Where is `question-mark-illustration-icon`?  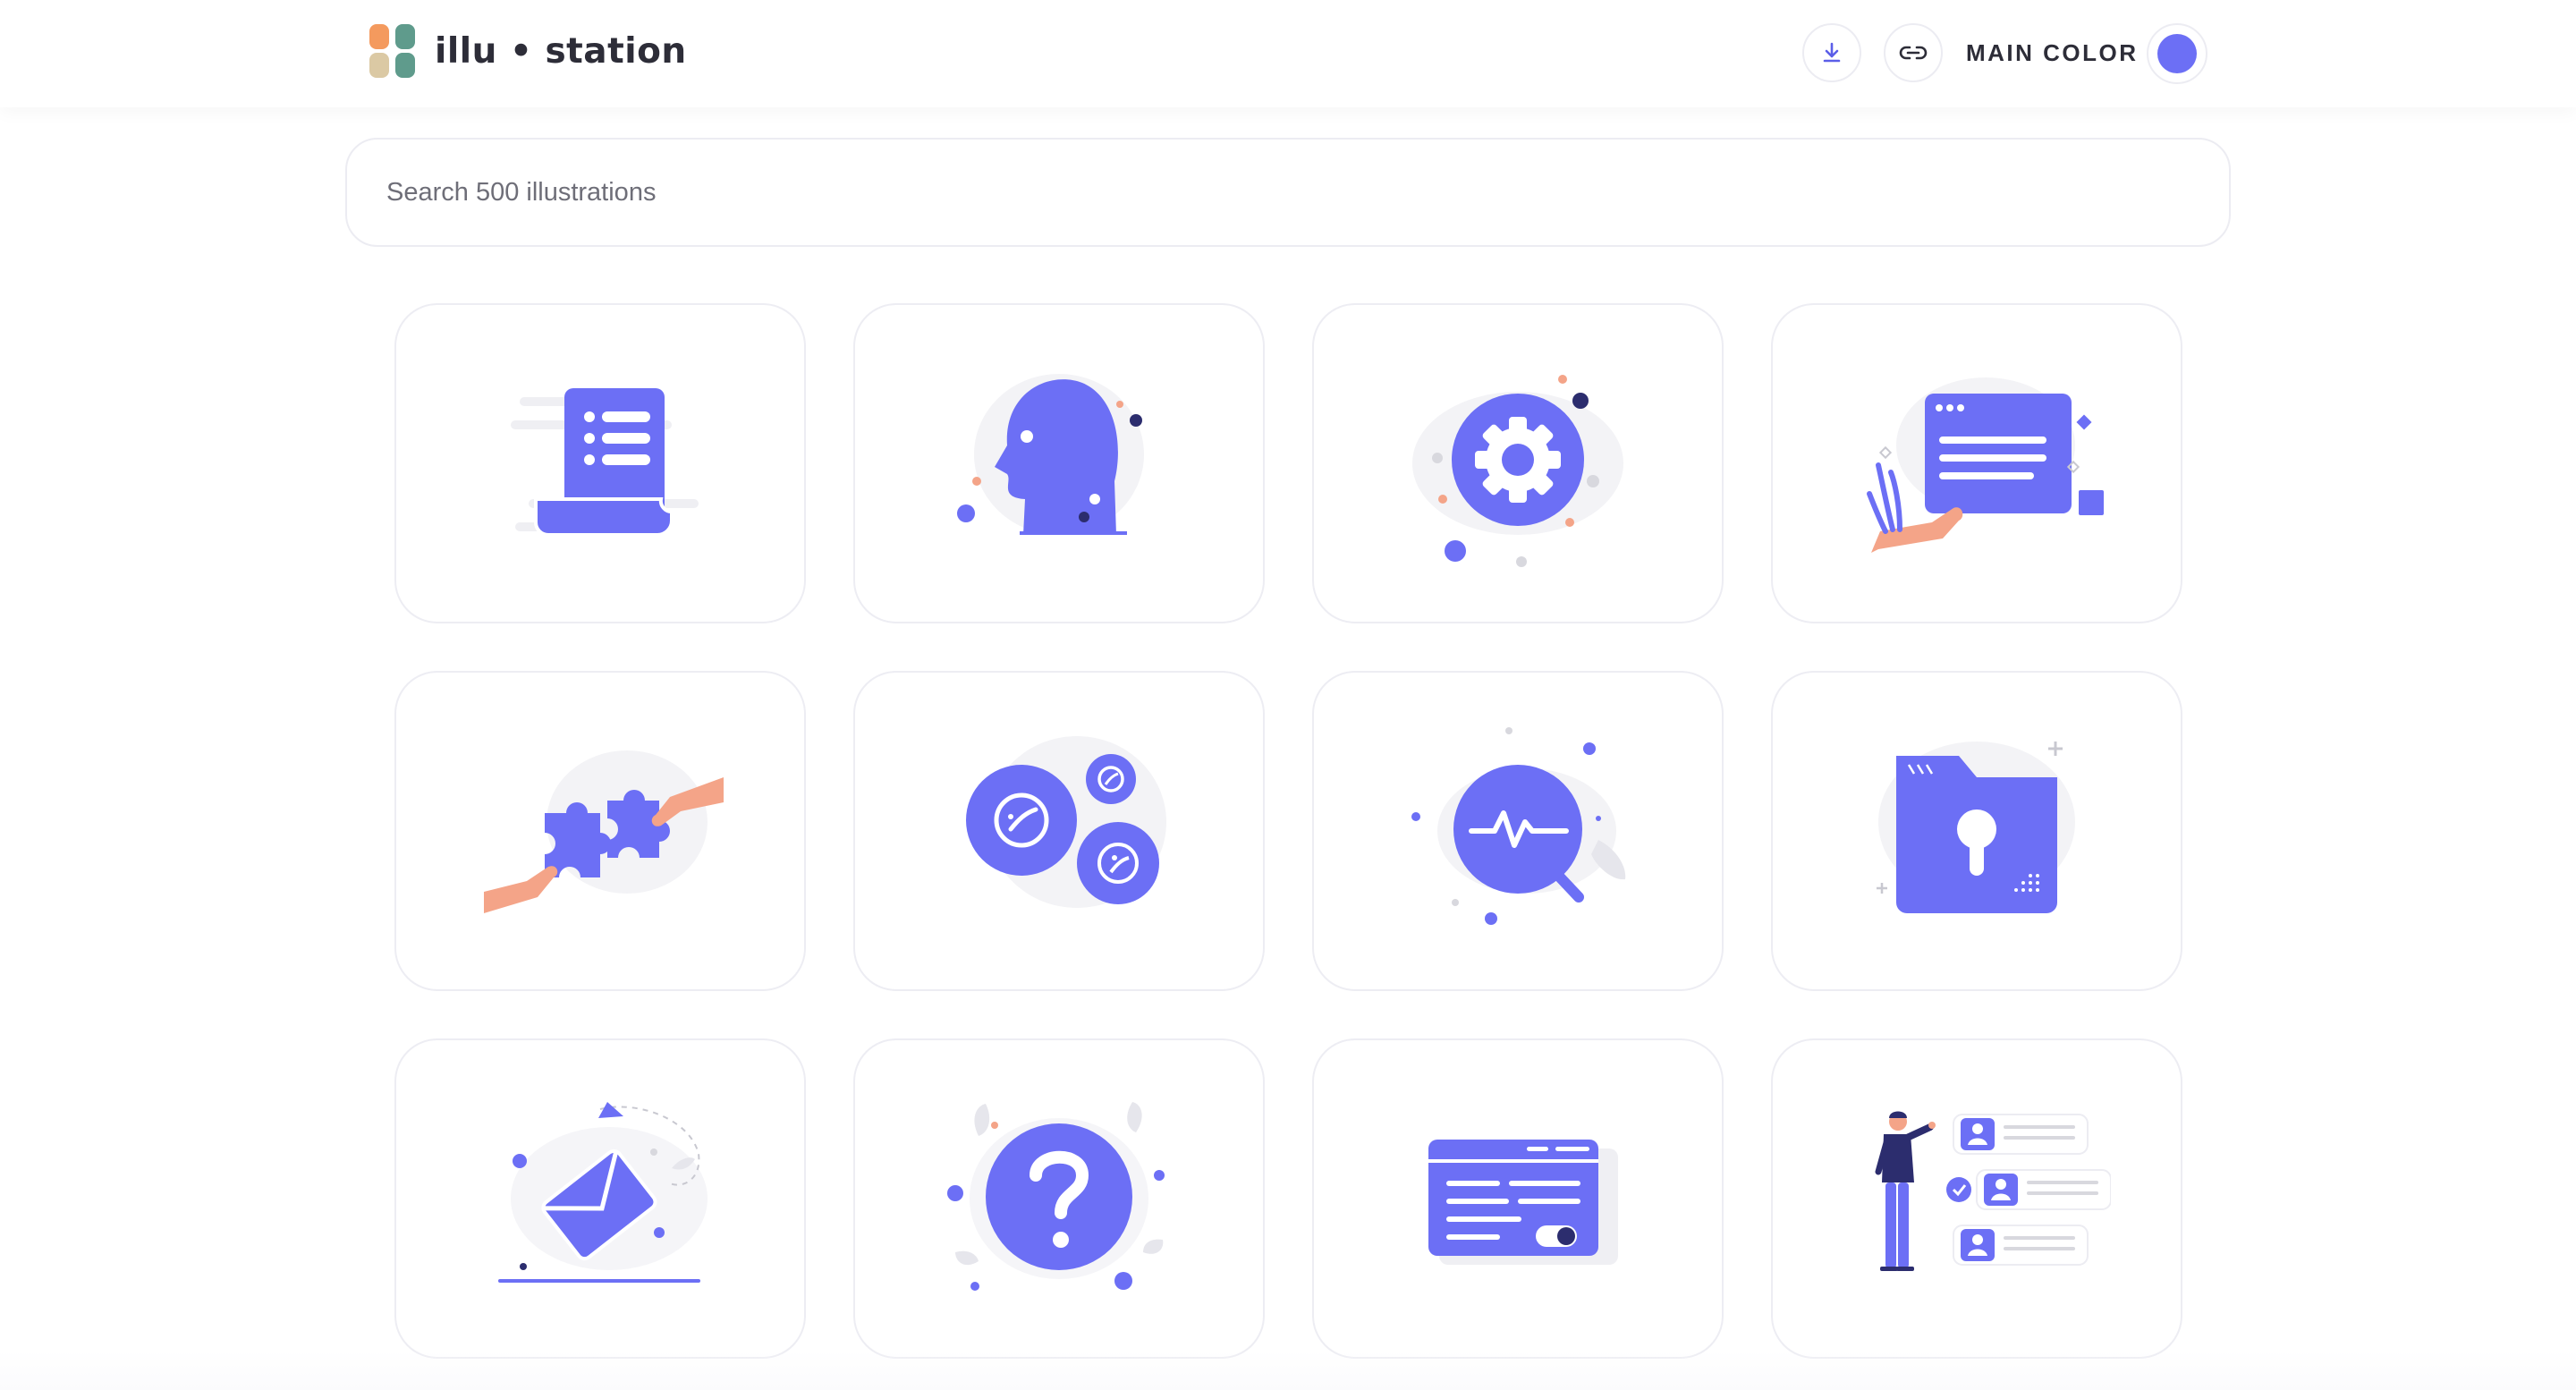
question-mark-illustration-icon is located at coordinates (1056, 1196).